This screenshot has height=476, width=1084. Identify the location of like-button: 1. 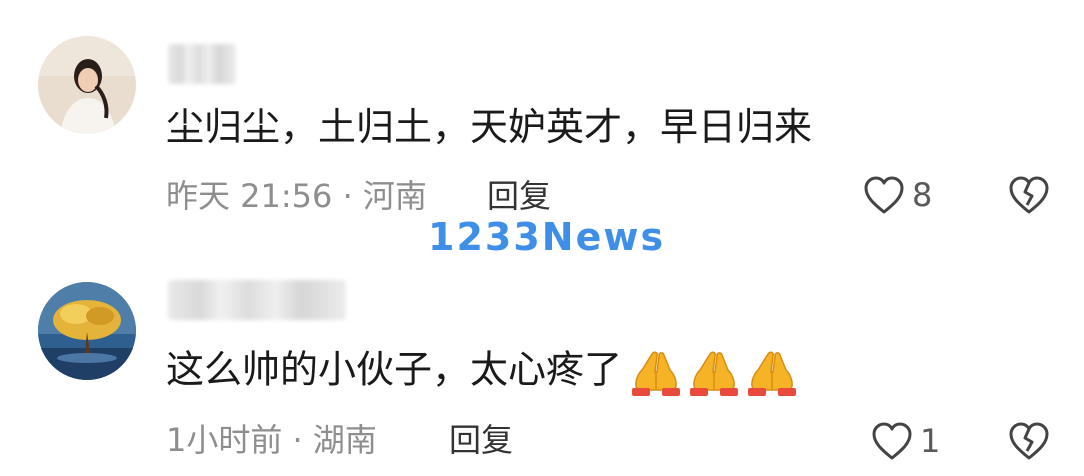
(905, 441).